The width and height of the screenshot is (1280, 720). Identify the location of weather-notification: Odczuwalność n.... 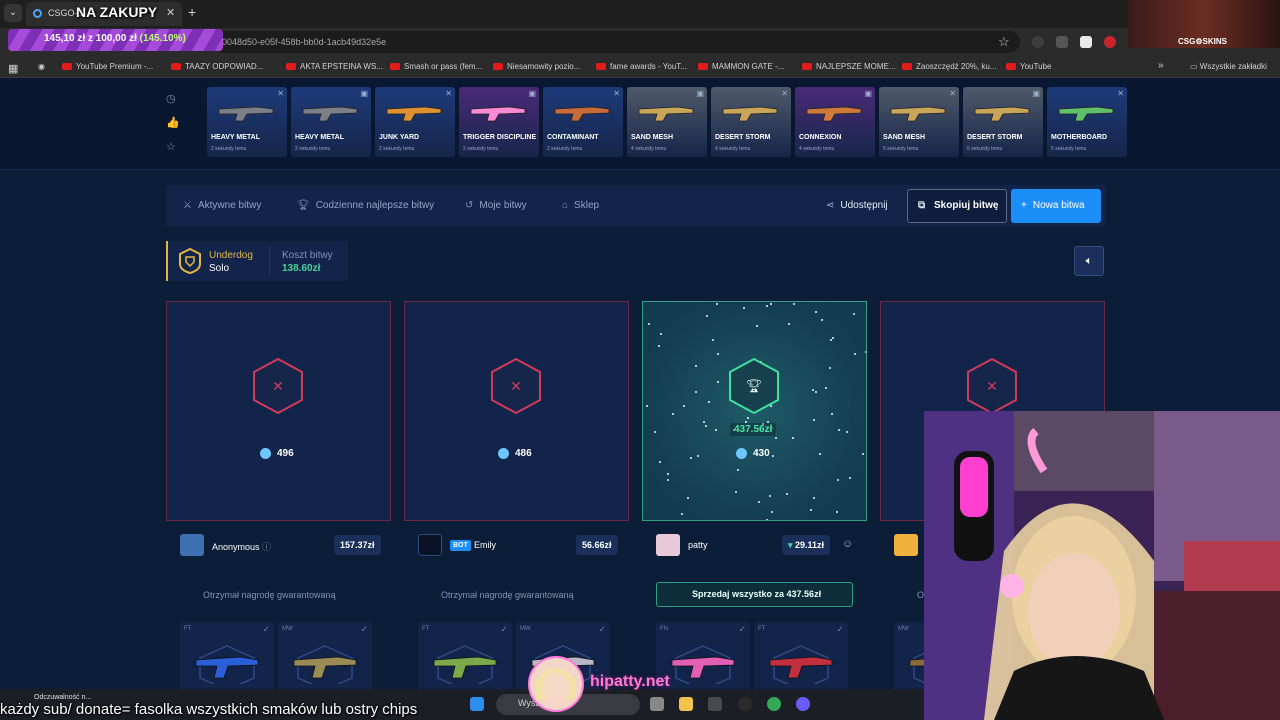
(62, 697).